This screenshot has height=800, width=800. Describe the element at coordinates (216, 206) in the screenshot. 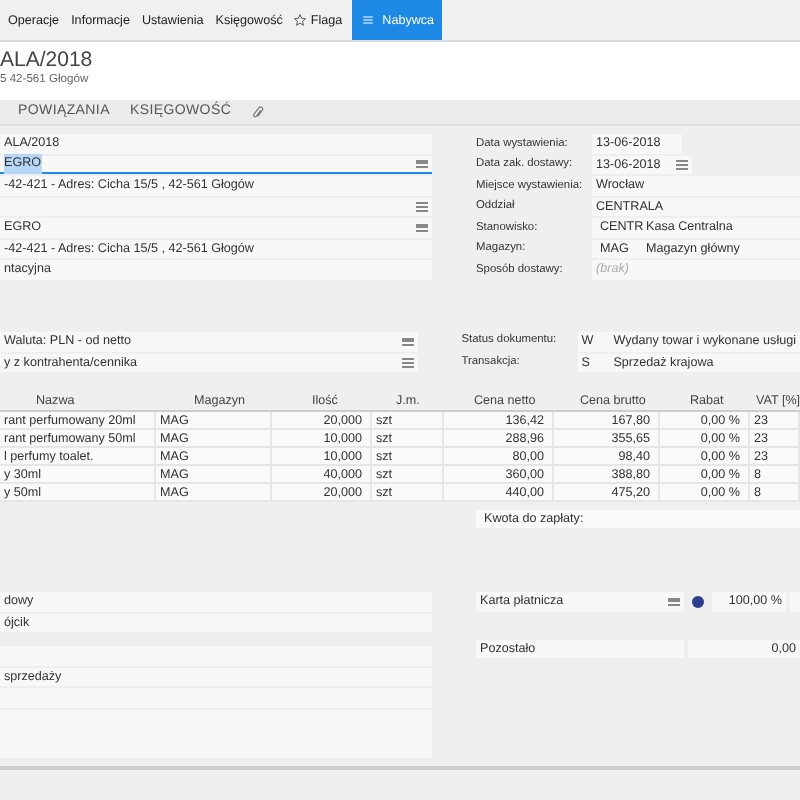

I see `input-field` at that location.